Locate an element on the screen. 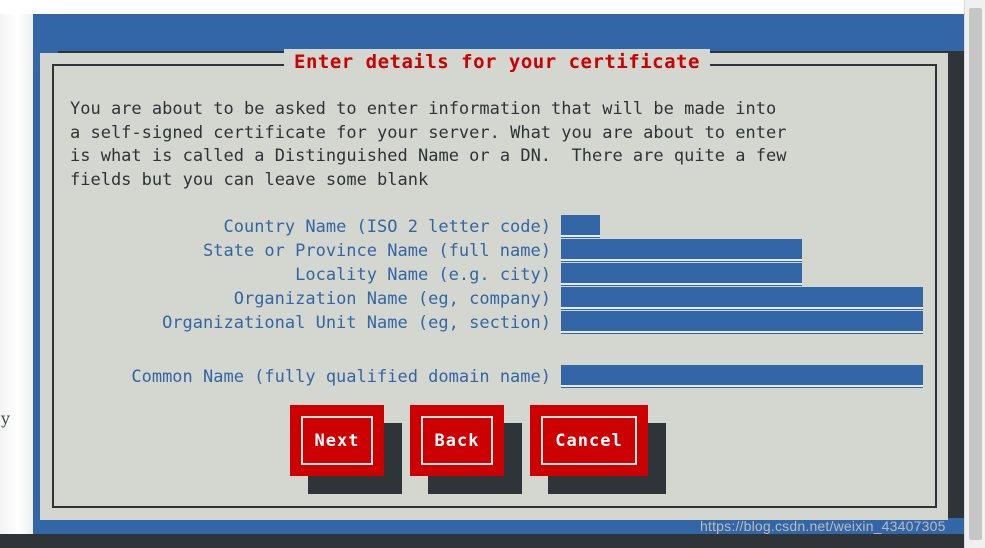 The image size is (985, 548). cancel-button-label: Cancel is located at coordinates (589, 440).